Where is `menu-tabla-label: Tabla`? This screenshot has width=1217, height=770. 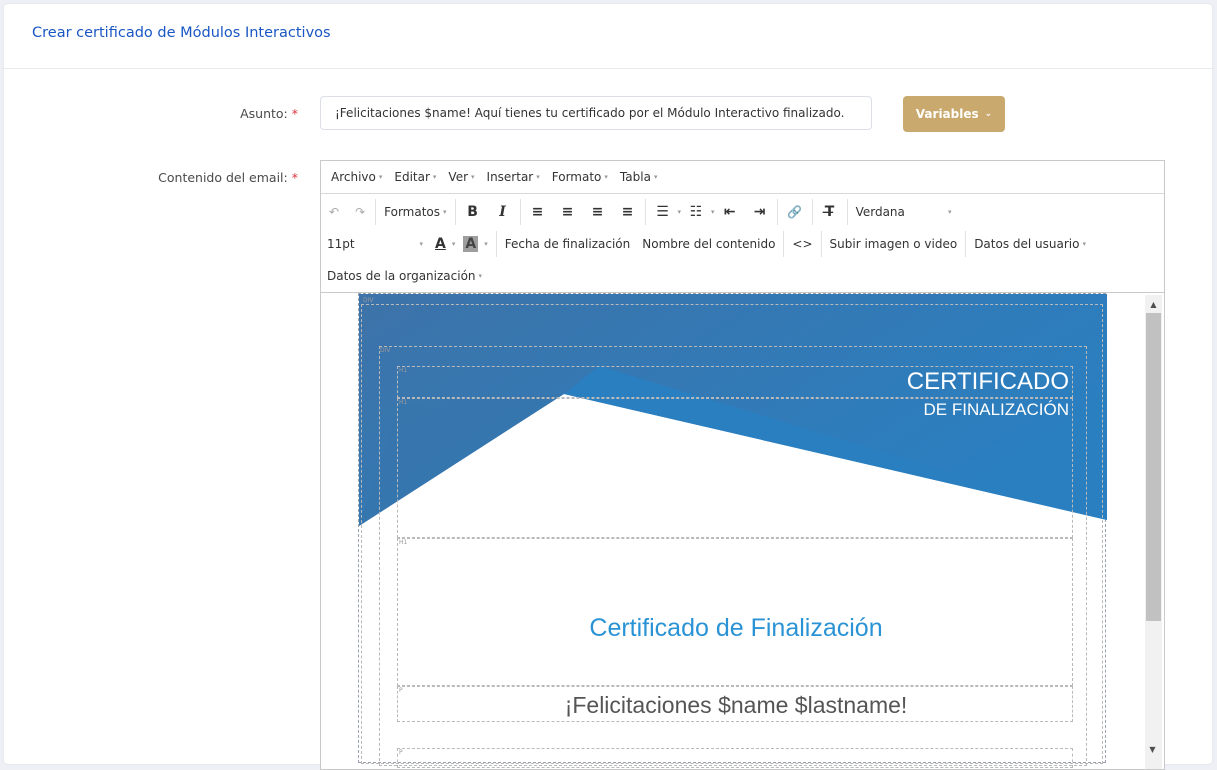
menu-tabla-label: Tabla is located at coordinates (635, 177).